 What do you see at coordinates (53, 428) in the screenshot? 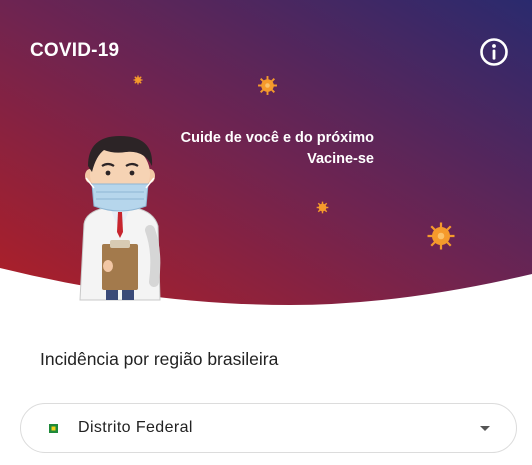
I see `distrito-federal-flag-icon` at bounding box center [53, 428].